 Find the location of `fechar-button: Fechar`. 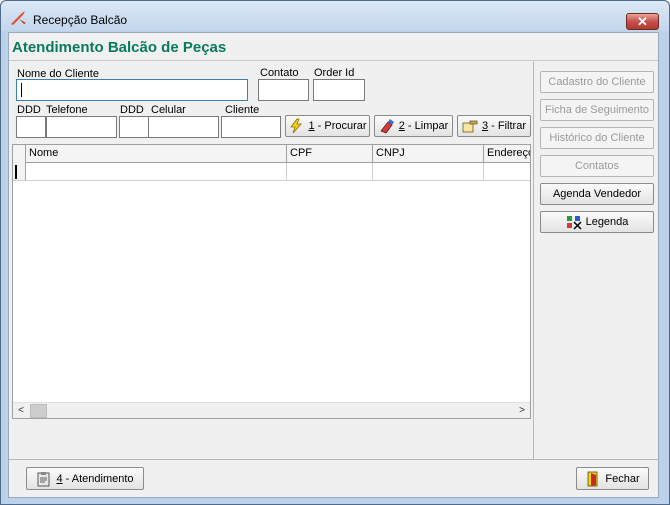

fechar-button: Fechar is located at coordinates (612, 478).